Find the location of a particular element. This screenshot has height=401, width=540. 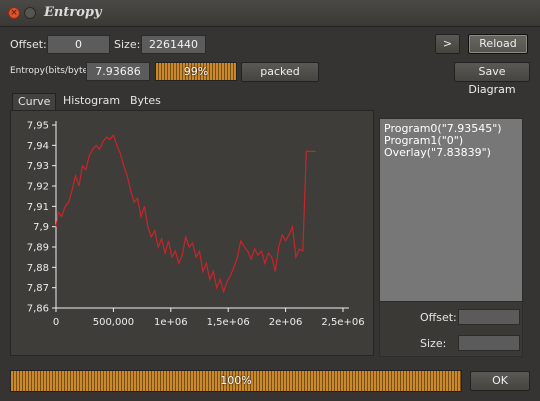

x-tick-label: 2e+06 is located at coordinates (286, 322).